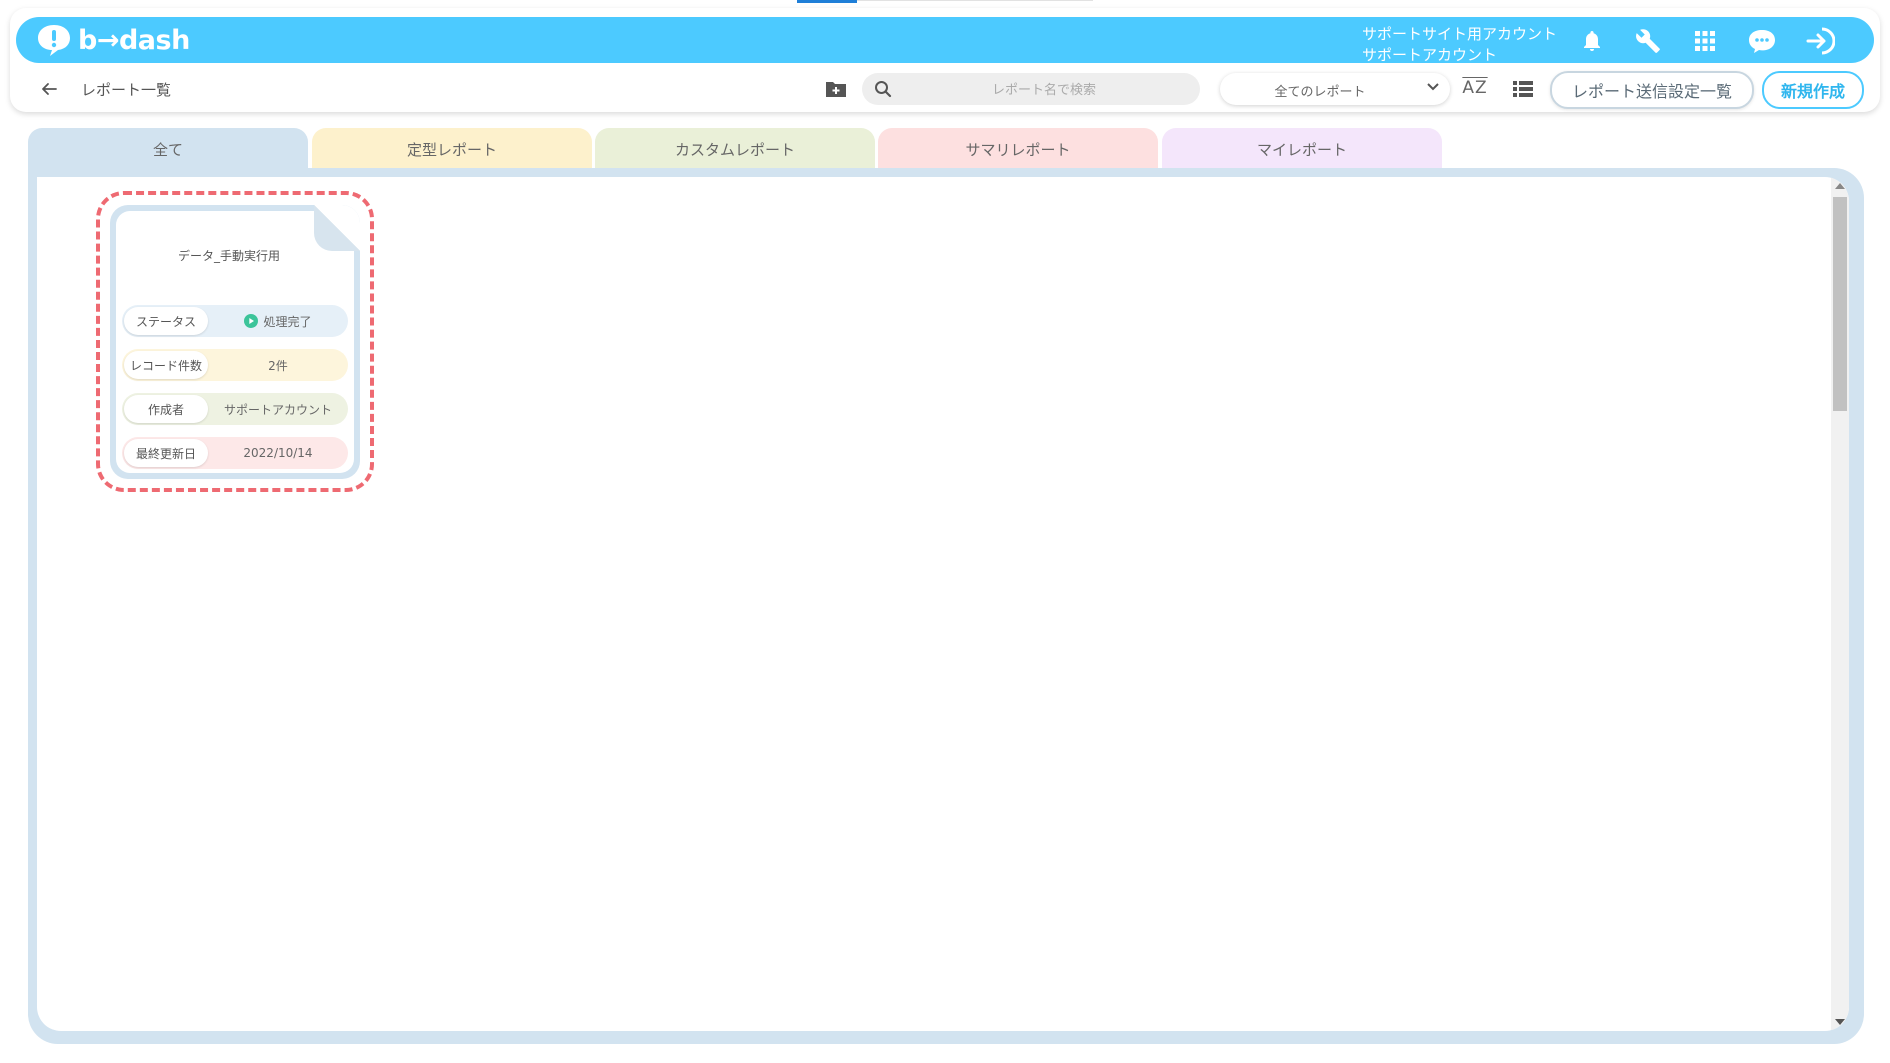 The height and width of the screenshot is (1063, 1890). I want to click on account-info: サポートサイト用アカウント サポートアカウント, so click(1459, 45).